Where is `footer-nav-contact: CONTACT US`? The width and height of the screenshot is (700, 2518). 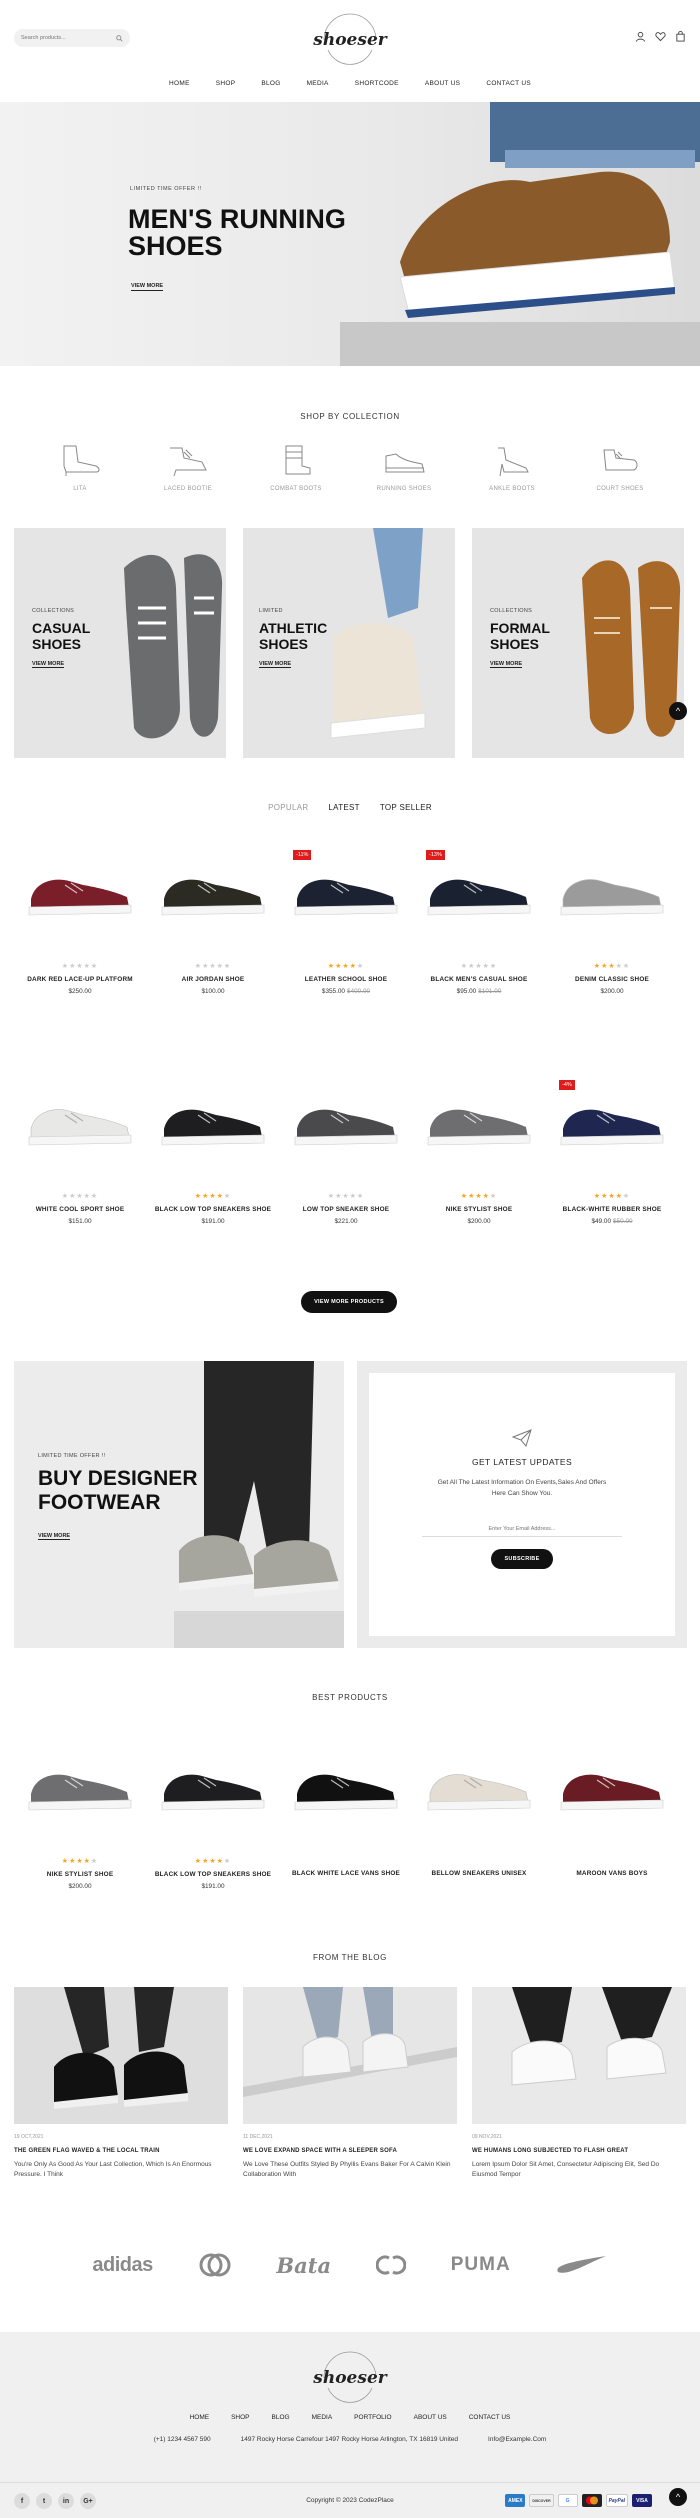 footer-nav-contact: CONTACT US is located at coordinates (490, 2417).